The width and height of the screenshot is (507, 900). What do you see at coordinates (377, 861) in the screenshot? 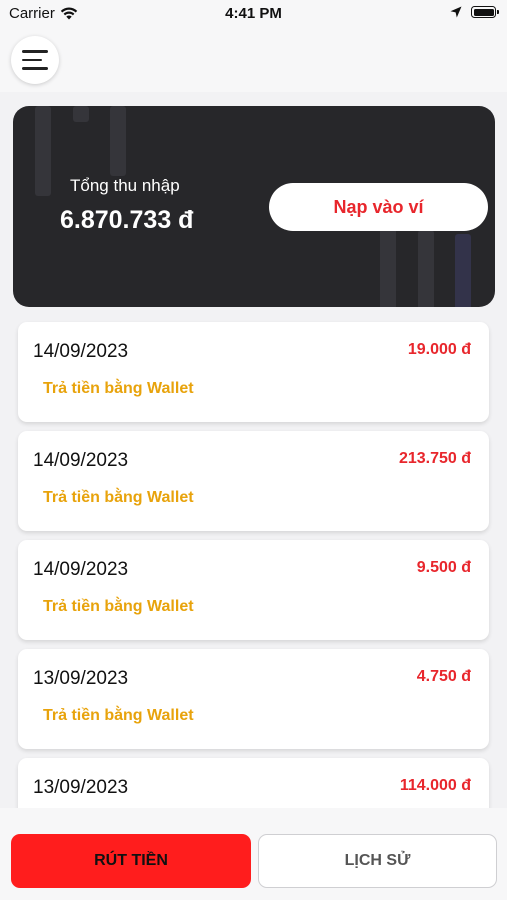
I see `history-button: LỊCH SỬ` at bounding box center [377, 861].